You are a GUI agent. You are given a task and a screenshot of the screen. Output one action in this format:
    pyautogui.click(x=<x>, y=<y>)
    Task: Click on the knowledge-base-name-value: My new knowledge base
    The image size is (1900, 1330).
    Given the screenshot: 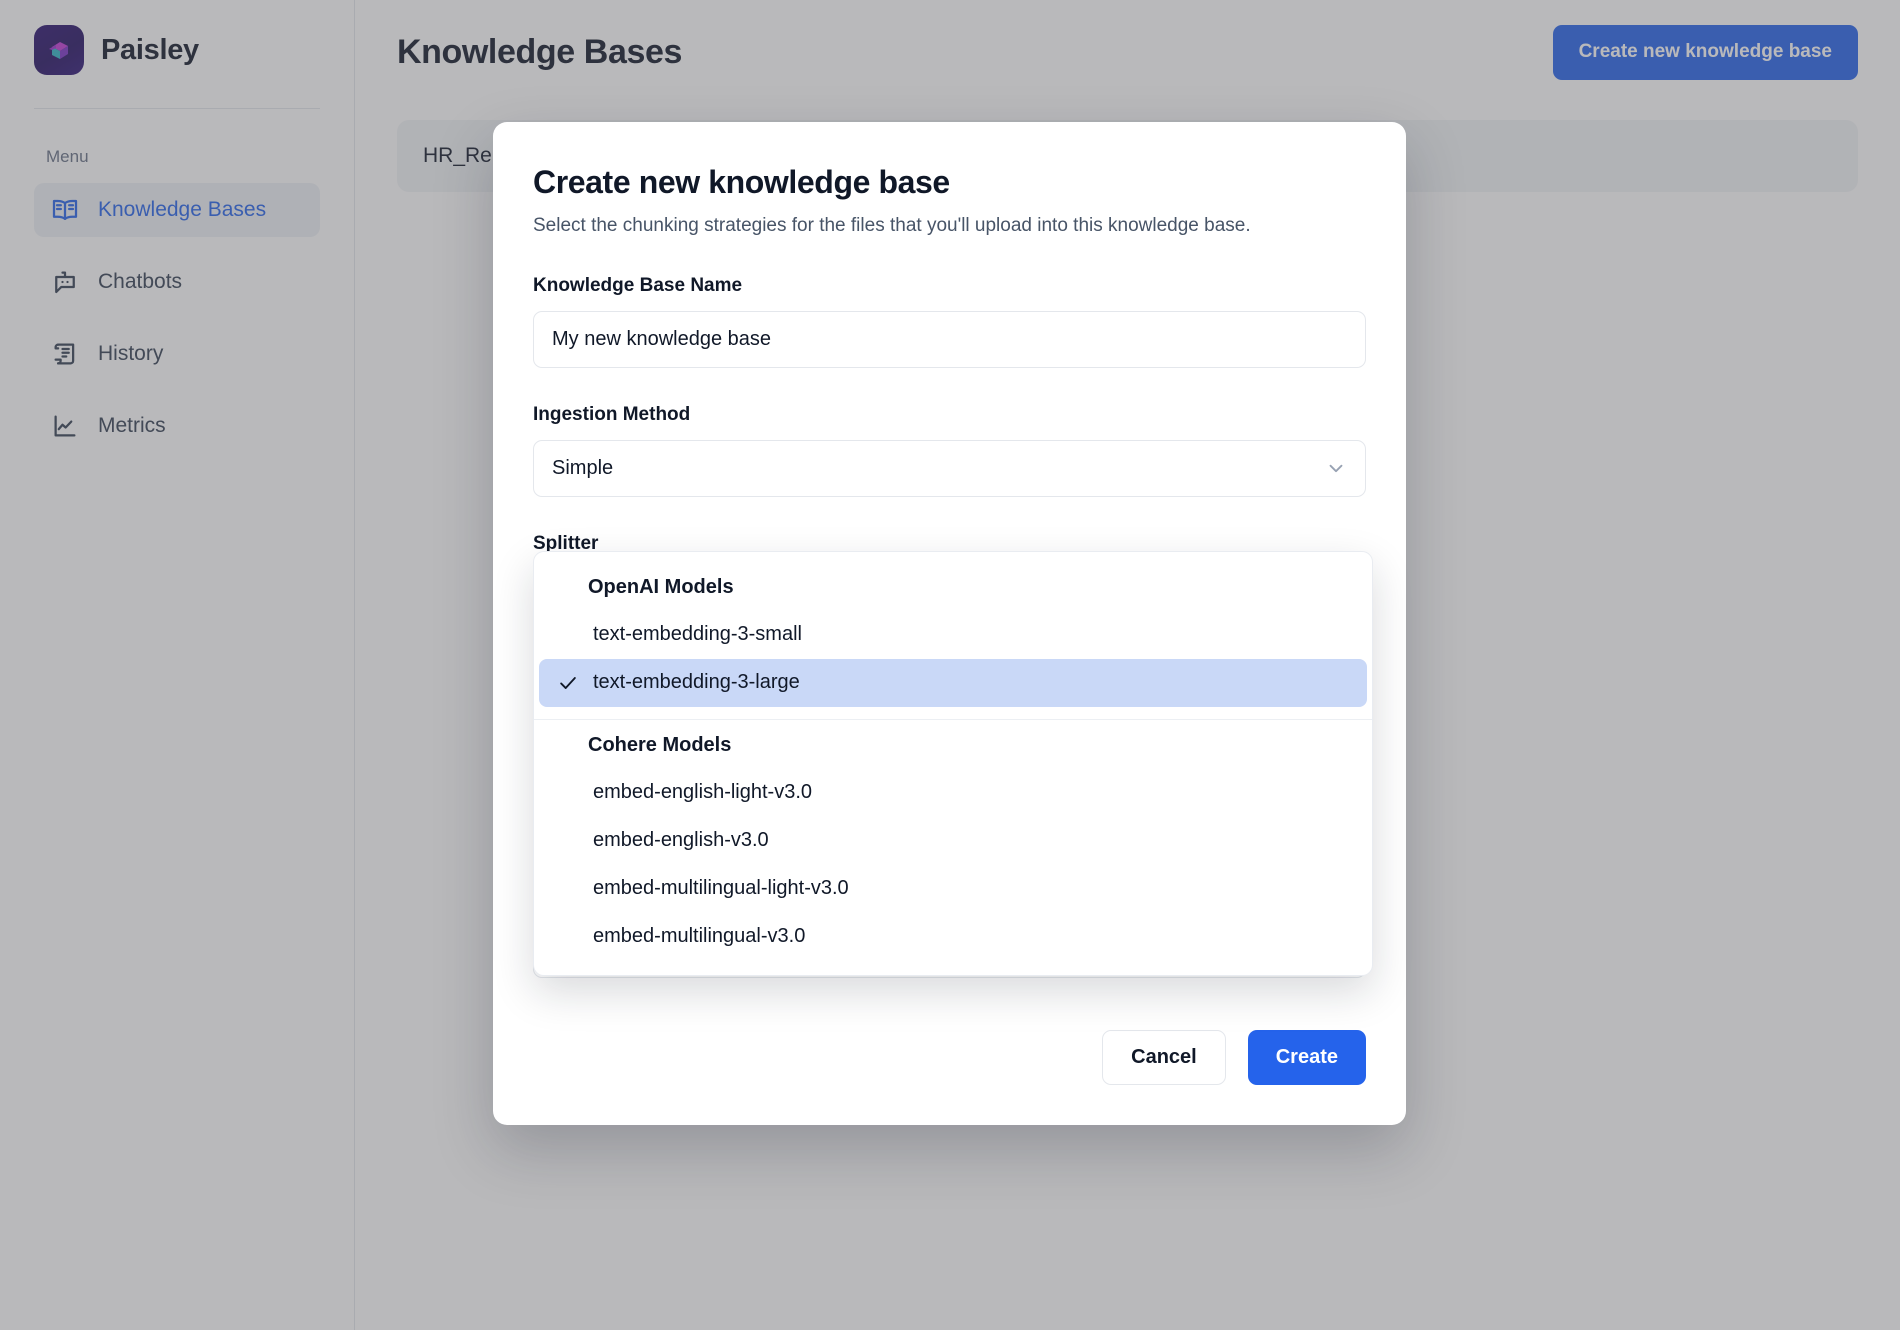 What is the action you would take?
    pyautogui.click(x=662, y=338)
    